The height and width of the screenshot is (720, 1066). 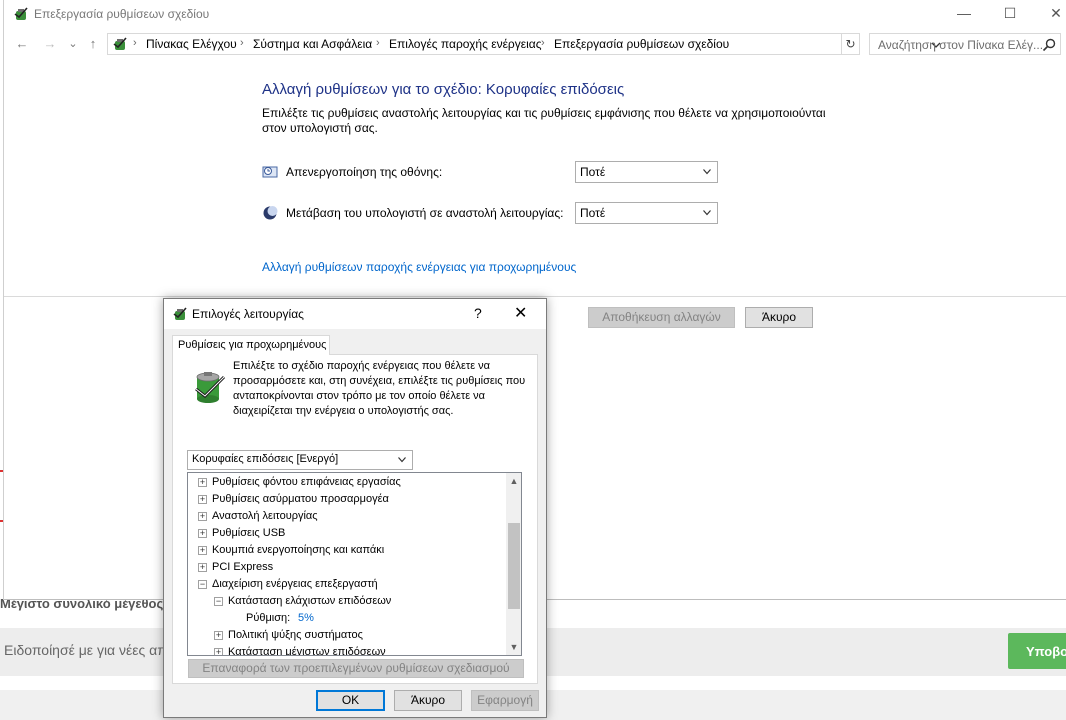 I want to click on breadcrumb-system-security: Σύστημα και Ασφάλεια, so click(x=312, y=44).